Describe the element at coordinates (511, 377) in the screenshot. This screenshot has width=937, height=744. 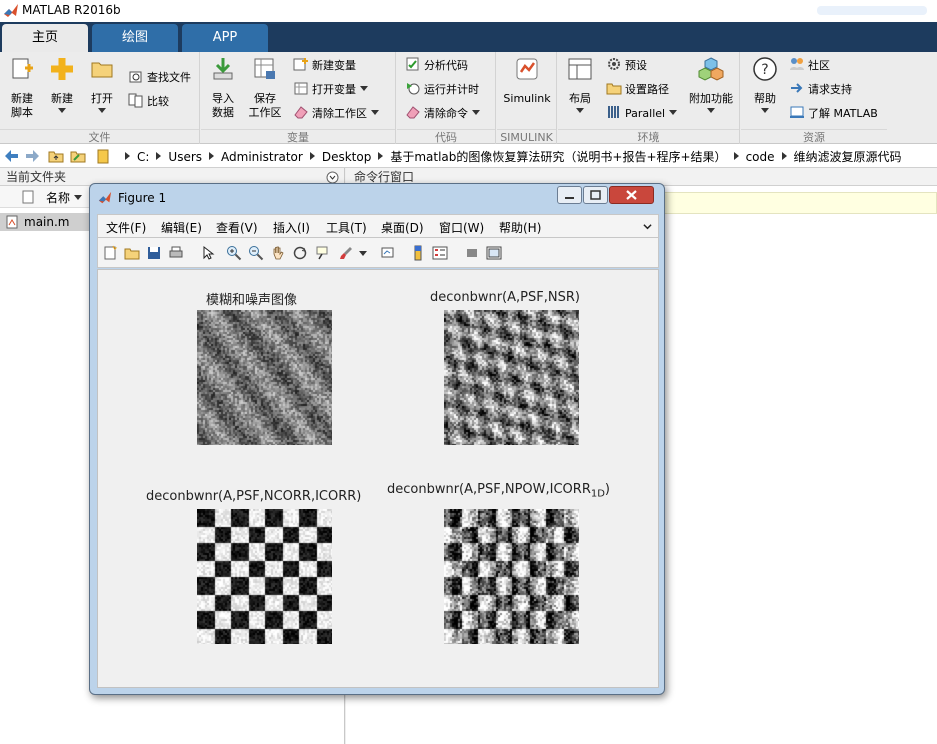
I see `image-restored-nsr` at that location.